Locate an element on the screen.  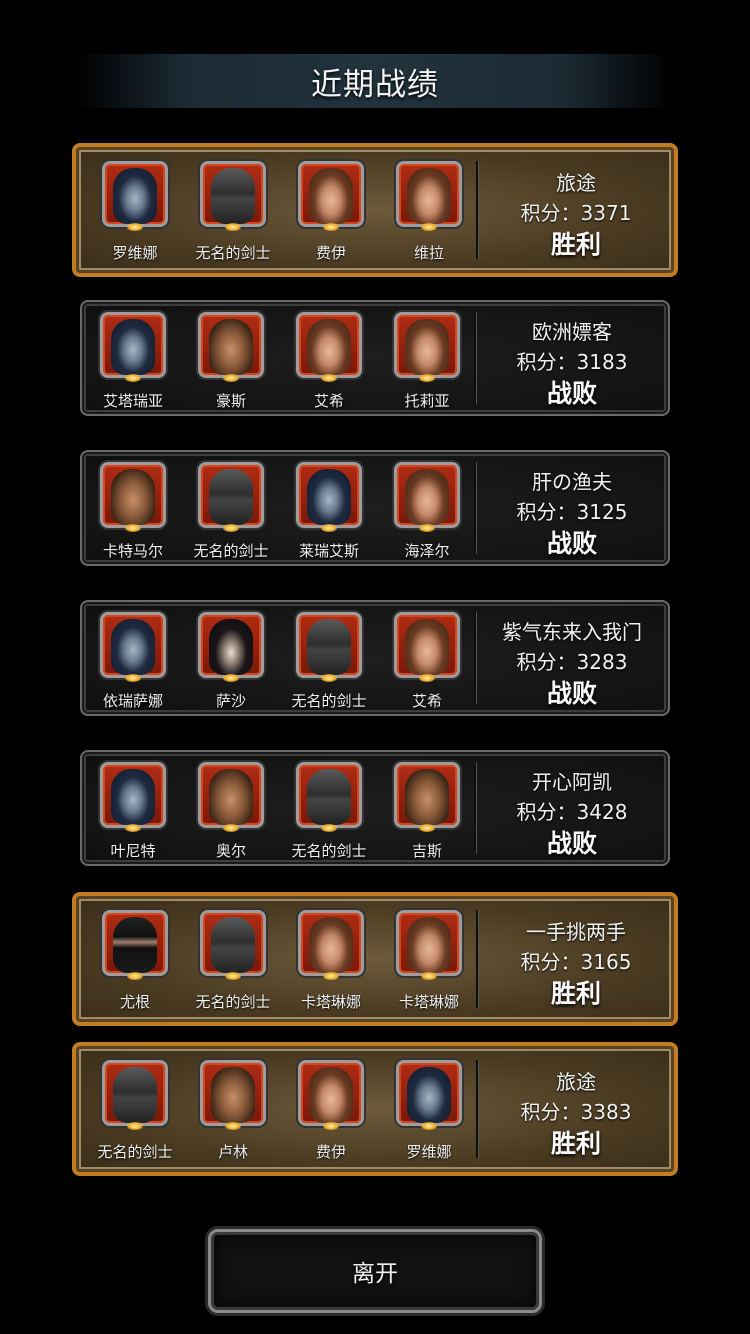
hero-slot: 莱瑞艾斯 is located at coordinates (329, 508).